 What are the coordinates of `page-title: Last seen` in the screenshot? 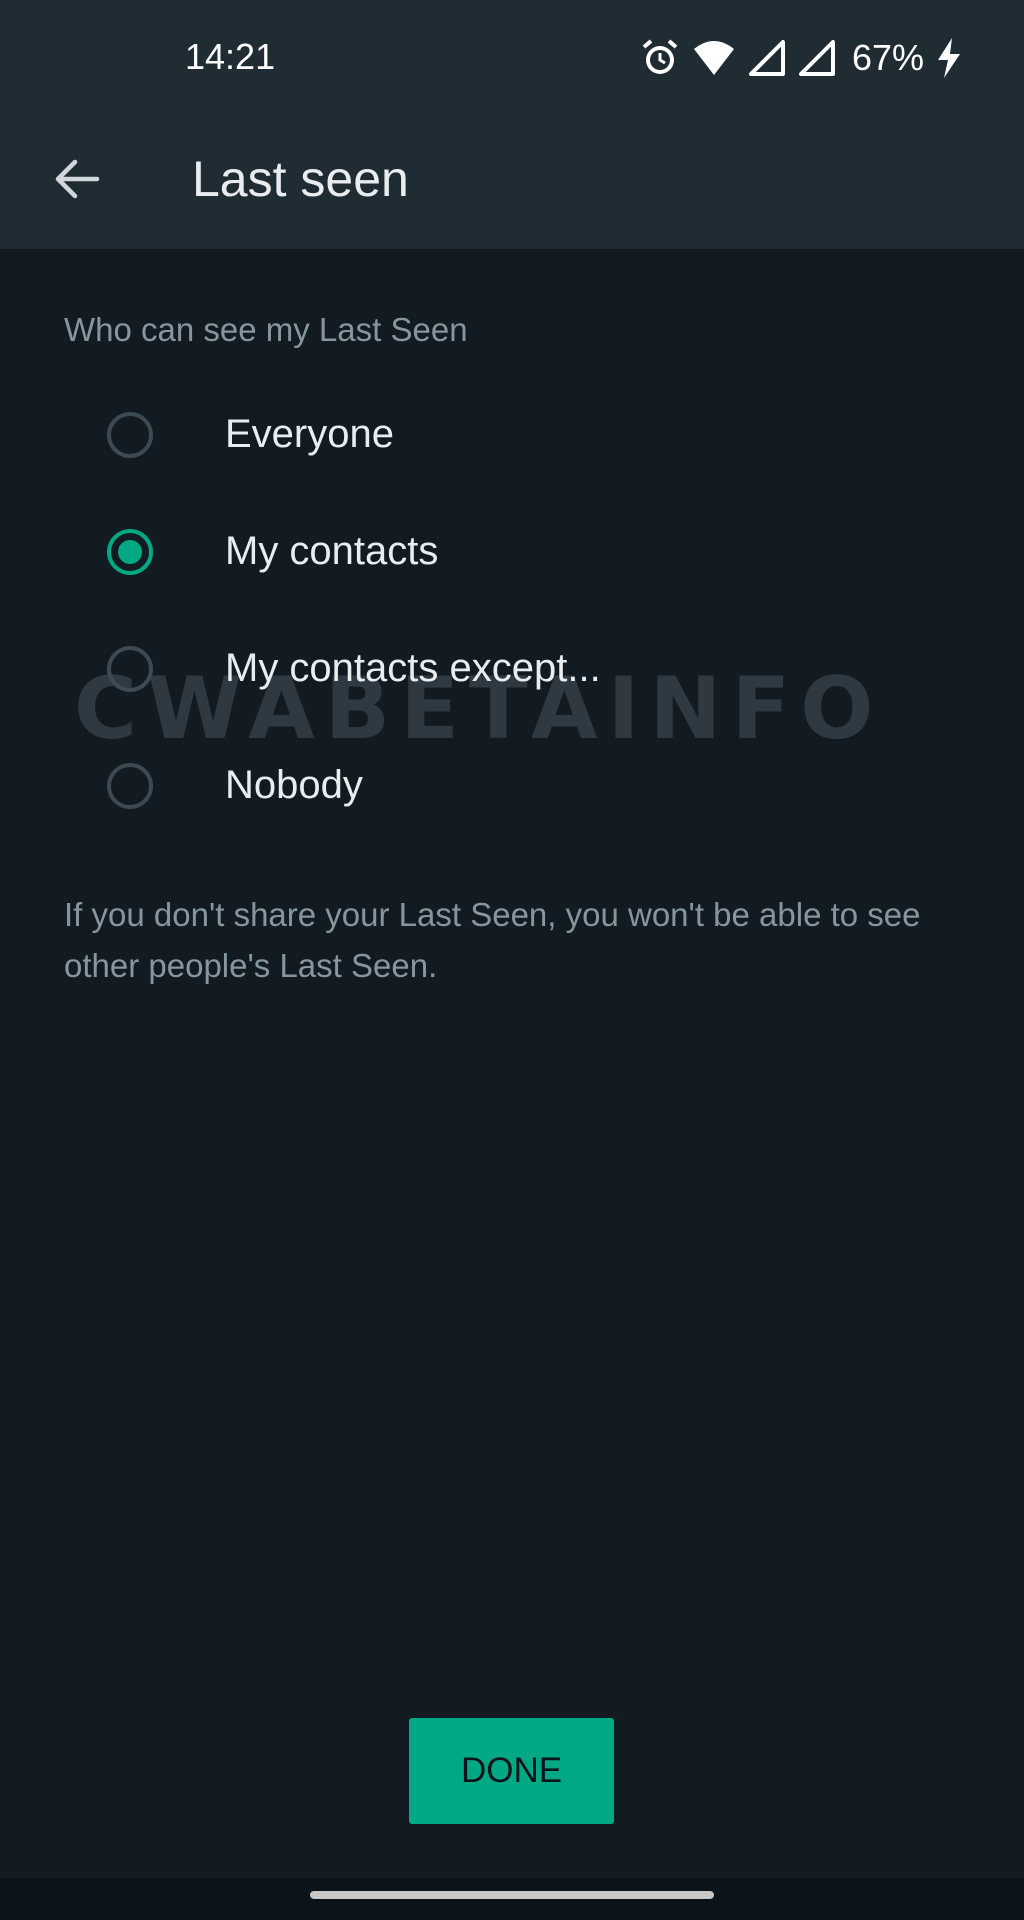 It's located at (300, 179).